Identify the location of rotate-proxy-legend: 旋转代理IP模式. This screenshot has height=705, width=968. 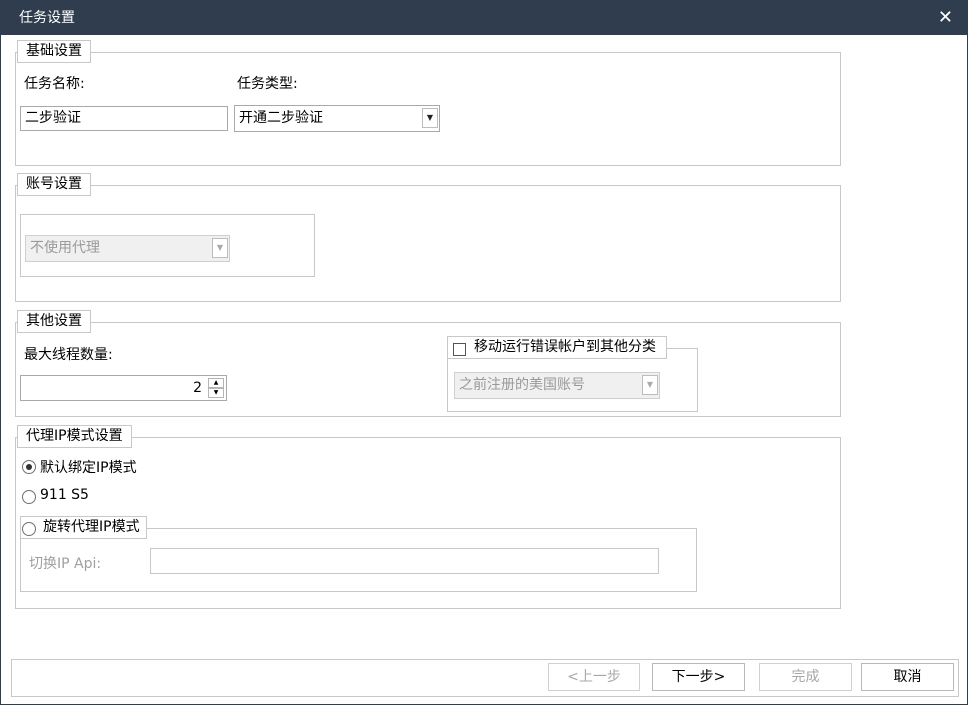
(83, 527).